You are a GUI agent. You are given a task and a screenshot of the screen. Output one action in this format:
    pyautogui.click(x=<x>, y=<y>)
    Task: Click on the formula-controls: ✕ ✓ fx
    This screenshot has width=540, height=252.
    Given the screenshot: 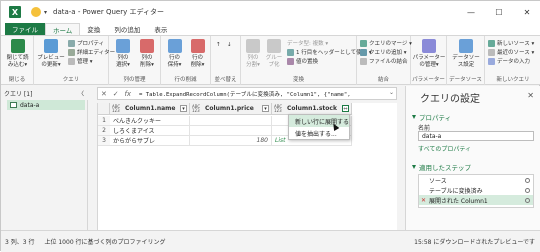 What is the action you would take?
    pyautogui.click(x=116, y=94)
    